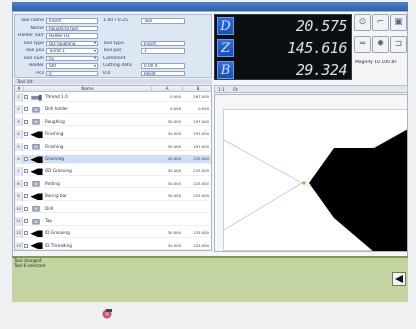  What do you see at coordinates (113, 184) in the screenshot?
I see `table-row: 8 Parting 30.000 225.000` at bounding box center [113, 184].